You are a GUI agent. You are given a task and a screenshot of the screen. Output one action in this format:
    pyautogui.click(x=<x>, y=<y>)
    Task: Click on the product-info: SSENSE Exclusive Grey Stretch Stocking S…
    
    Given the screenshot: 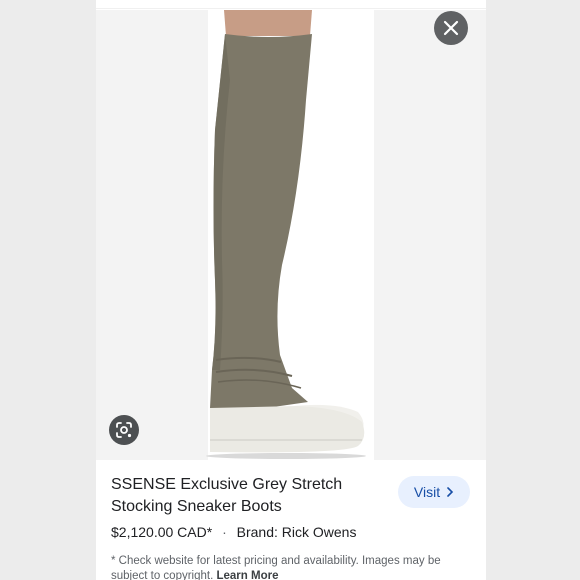 What is the action you would take?
    pyautogui.click(x=291, y=520)
    